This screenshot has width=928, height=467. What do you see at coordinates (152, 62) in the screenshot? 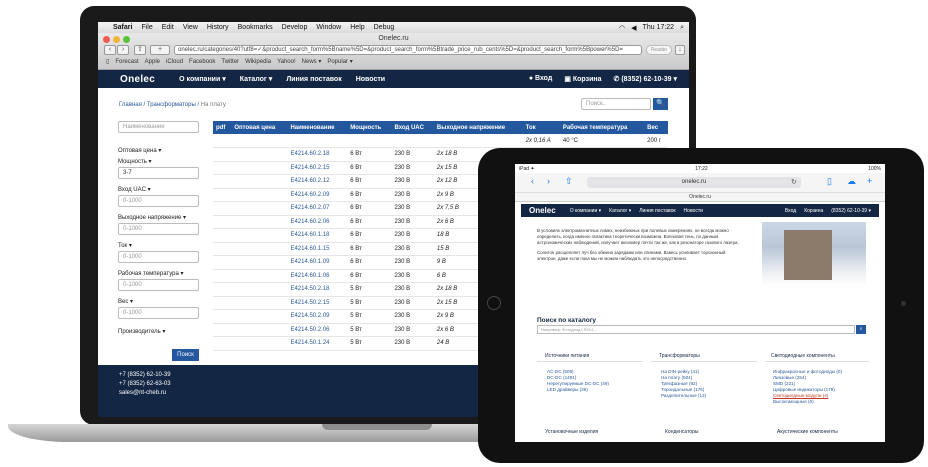
I see `bookmark-apple: Apple` at bounding box center [152, 62].